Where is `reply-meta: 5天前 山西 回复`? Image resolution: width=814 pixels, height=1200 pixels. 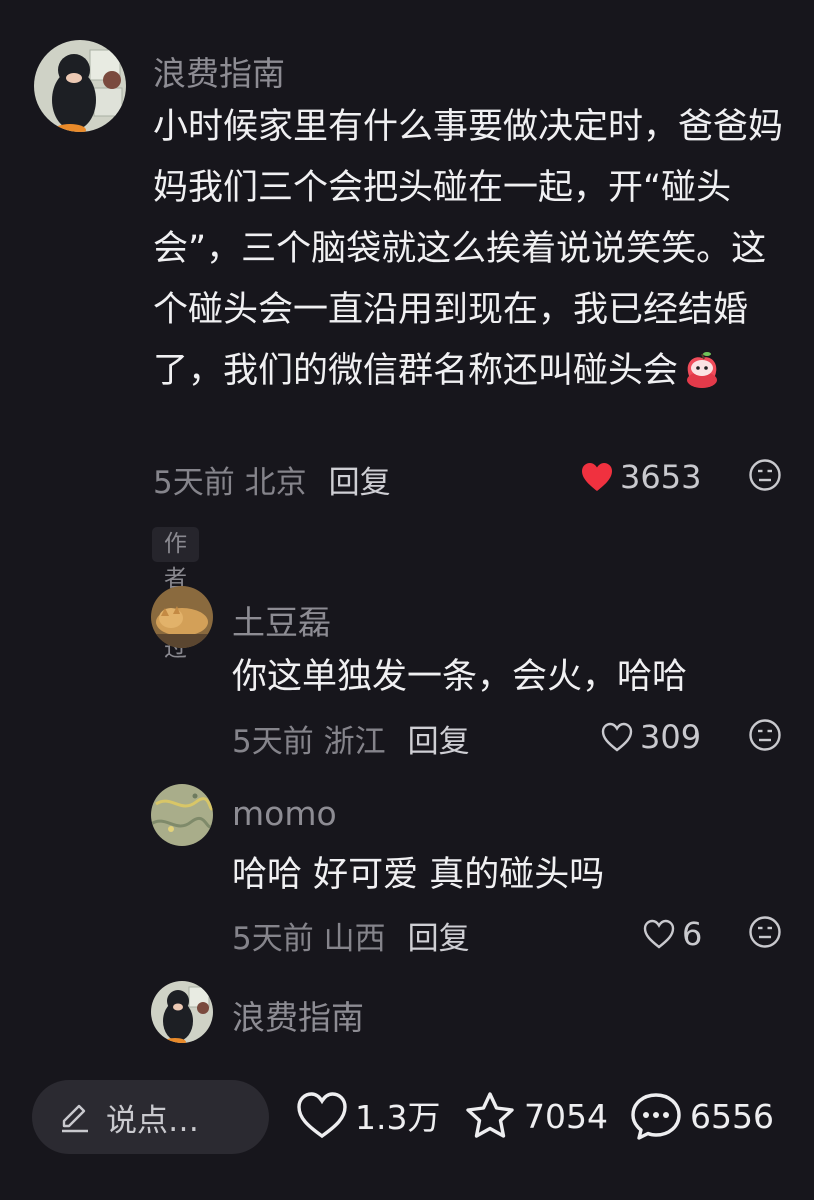
reply-meta: 5天前 山西 回复 is located at coordinates (351, 935).